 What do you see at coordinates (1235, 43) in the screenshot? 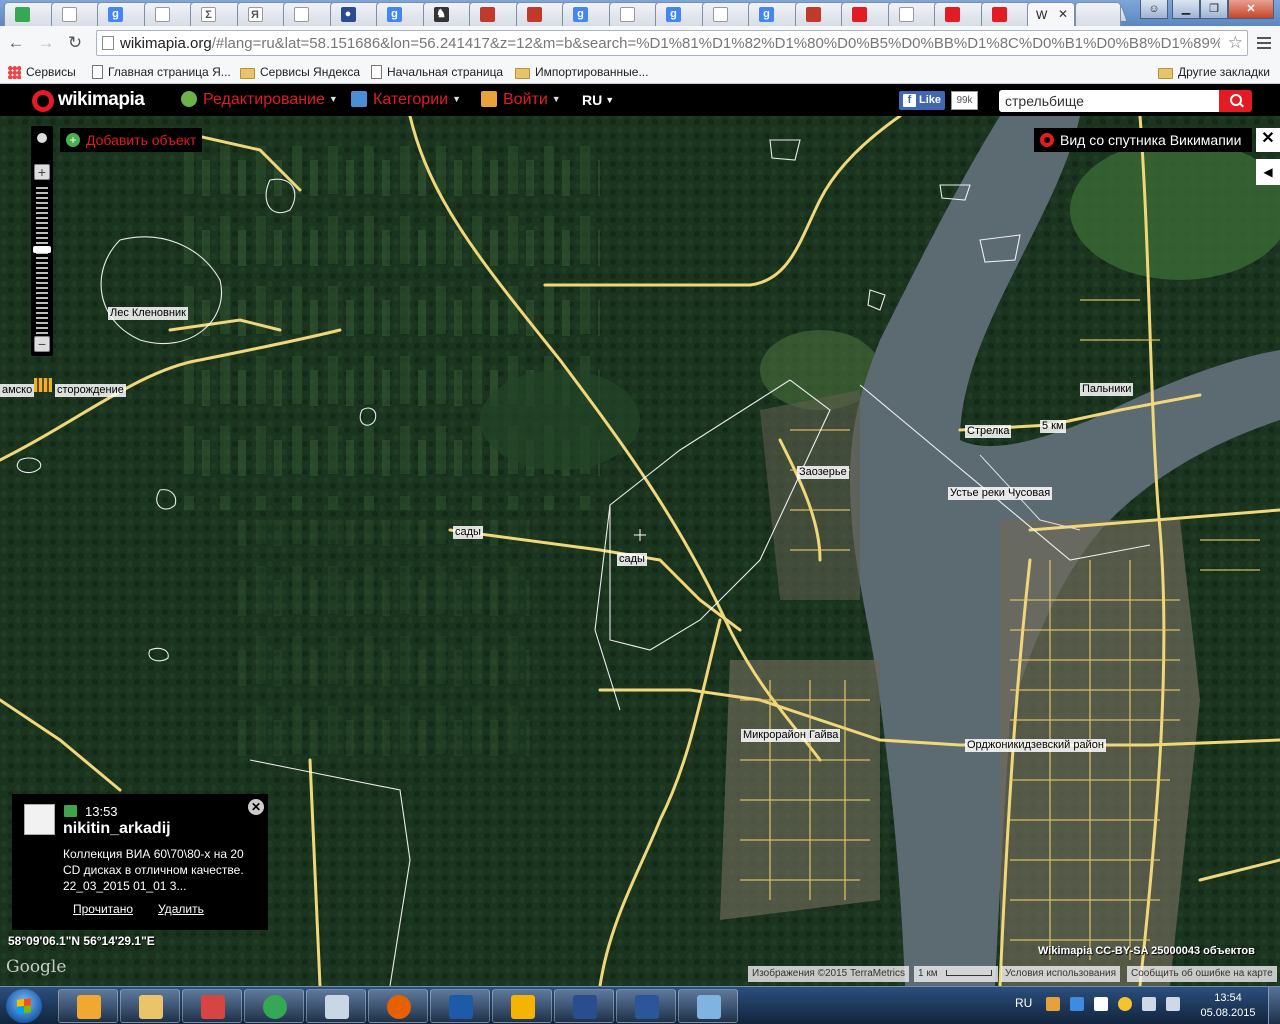
I see `bookmark-star-icon: ☆` at bounding box center [1235, 43].